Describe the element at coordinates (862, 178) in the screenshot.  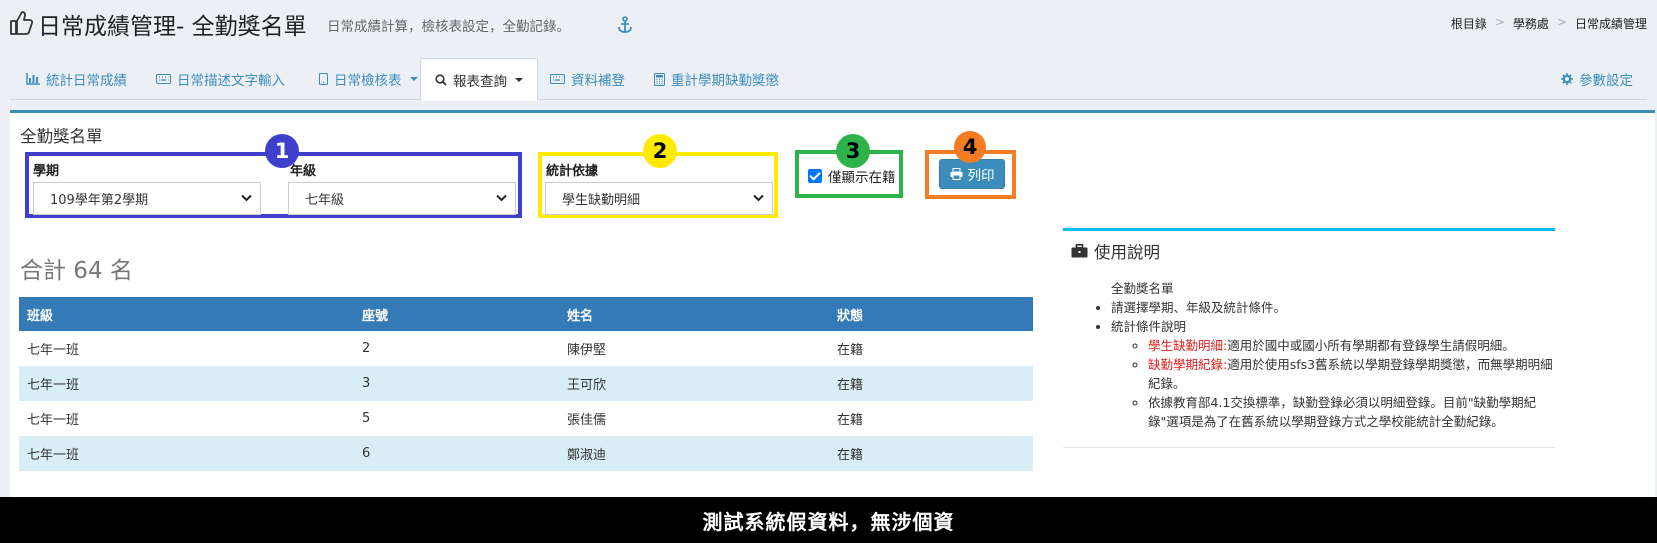
I see `enrolled-only-label: 僅顯示在籍` at that location.